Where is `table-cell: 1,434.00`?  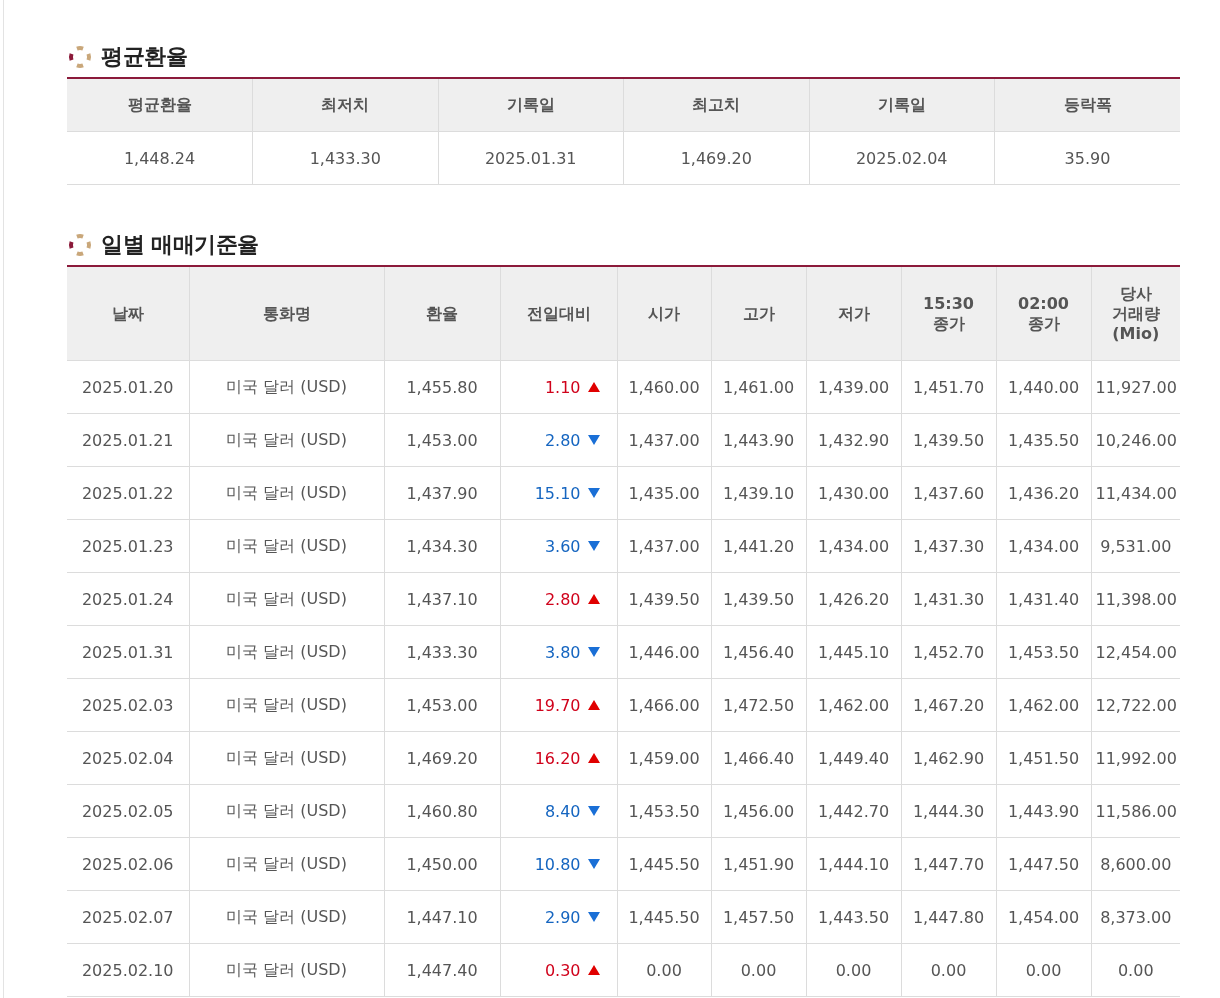 table-cell: 1,434.00 is located at coordinates (853, 546).